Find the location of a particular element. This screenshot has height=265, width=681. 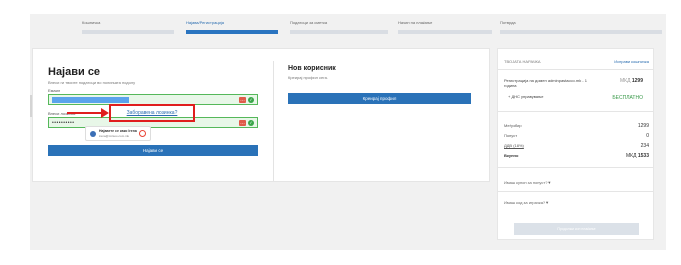

forgot-password-link: Заборавена лозинка? is located at coordinates (152, 113).